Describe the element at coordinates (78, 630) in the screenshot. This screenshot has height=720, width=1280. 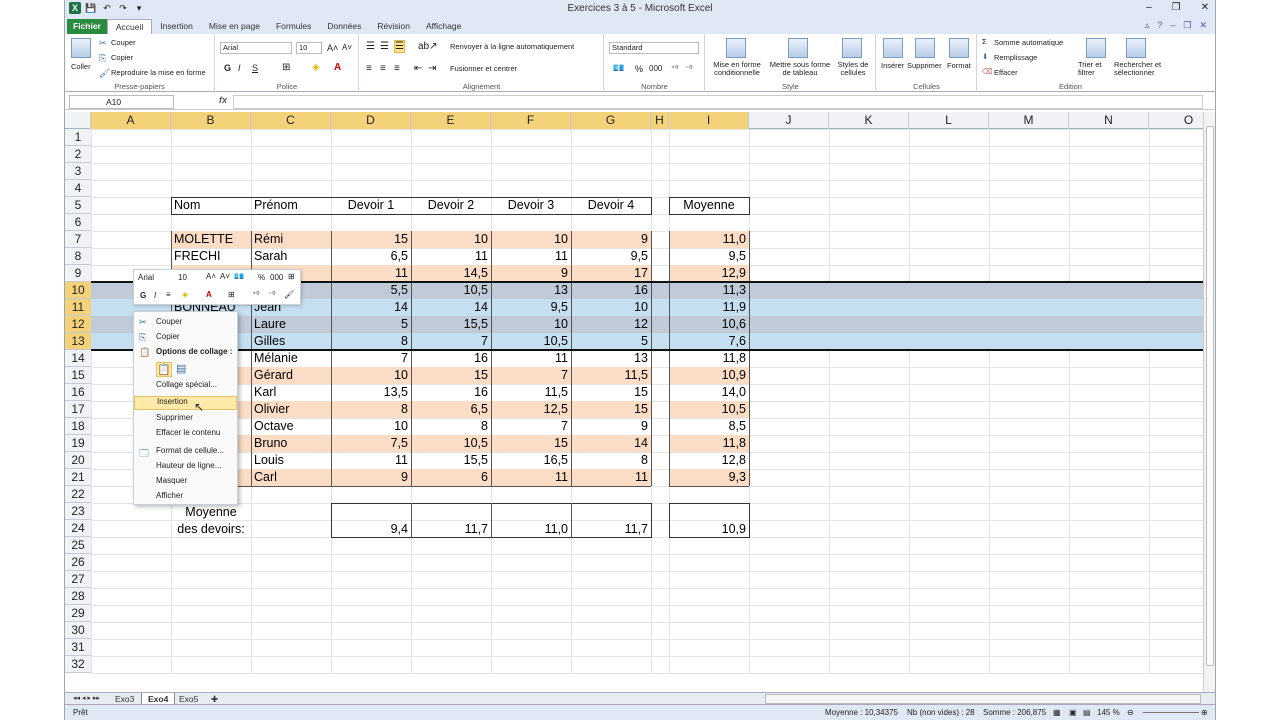
I see `row-header-30: 30` at that location.